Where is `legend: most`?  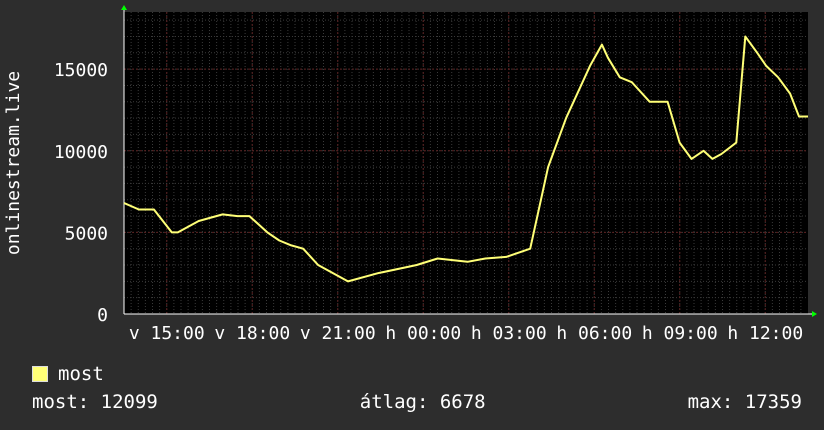
legend: most is located at coordinates (68, 374).